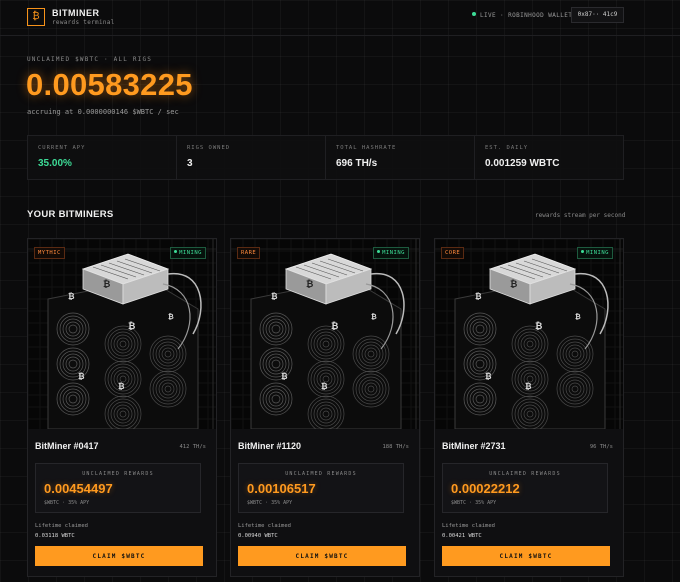 The image size is (680, 582). Describe the element at coordinates (251, 157) in the screenshot. I see `stat-rigs-owned: RIGS OWNED 3` at that location.